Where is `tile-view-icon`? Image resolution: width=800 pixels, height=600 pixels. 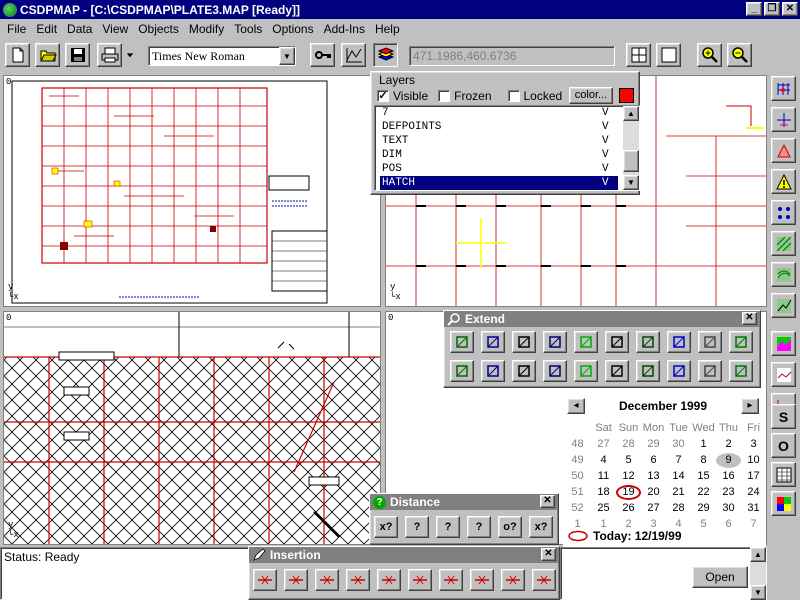
tile-view-icon is located at coordinates (638, 55).